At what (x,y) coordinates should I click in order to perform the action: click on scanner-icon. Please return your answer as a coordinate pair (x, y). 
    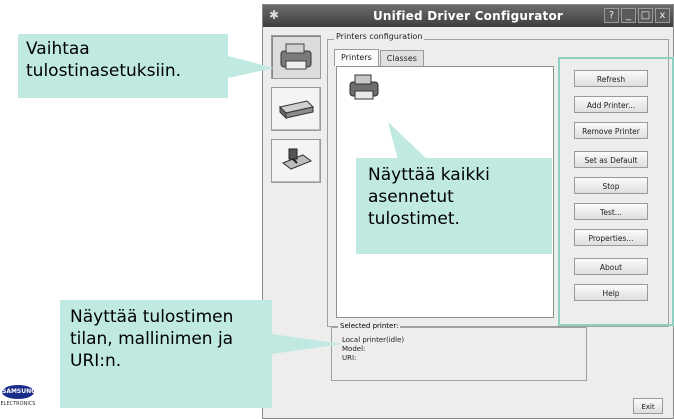
    Looking at the image, I should click on (296, 110).